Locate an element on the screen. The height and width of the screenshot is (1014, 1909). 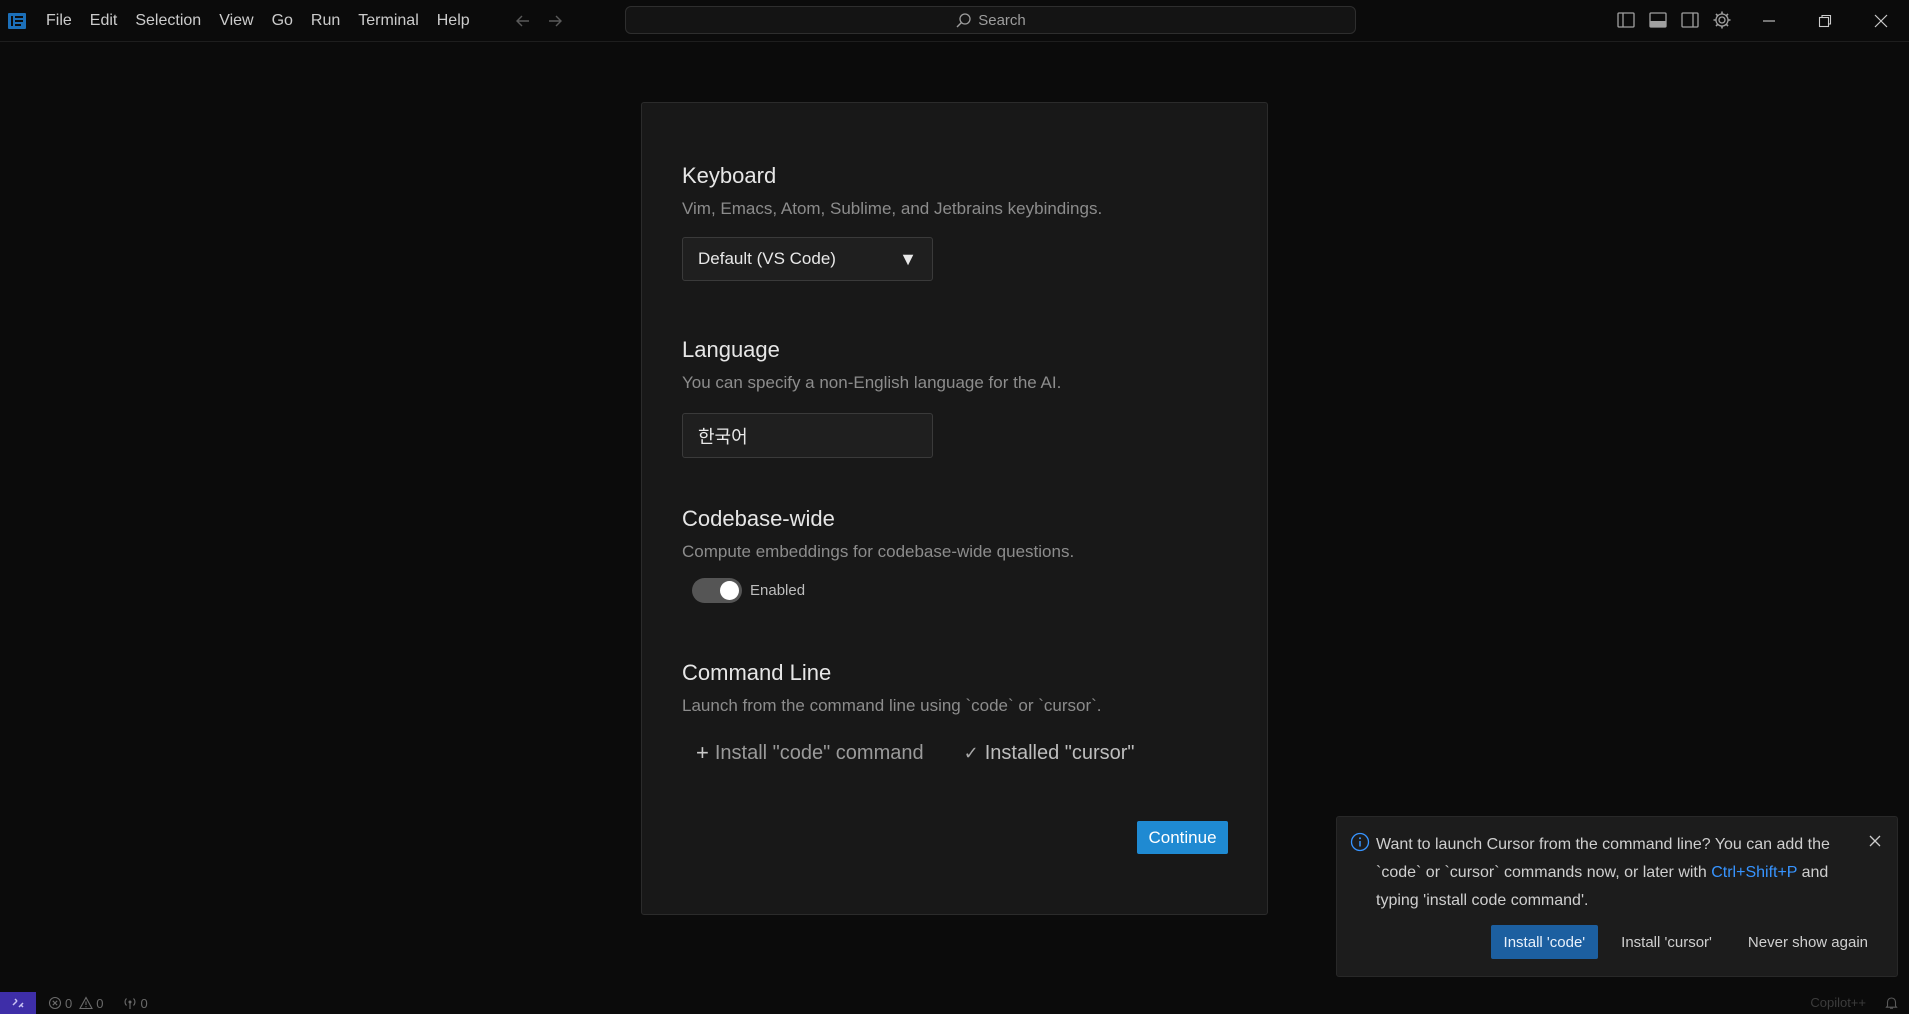
error-count: 0 is located at coordinates (69, 1003).